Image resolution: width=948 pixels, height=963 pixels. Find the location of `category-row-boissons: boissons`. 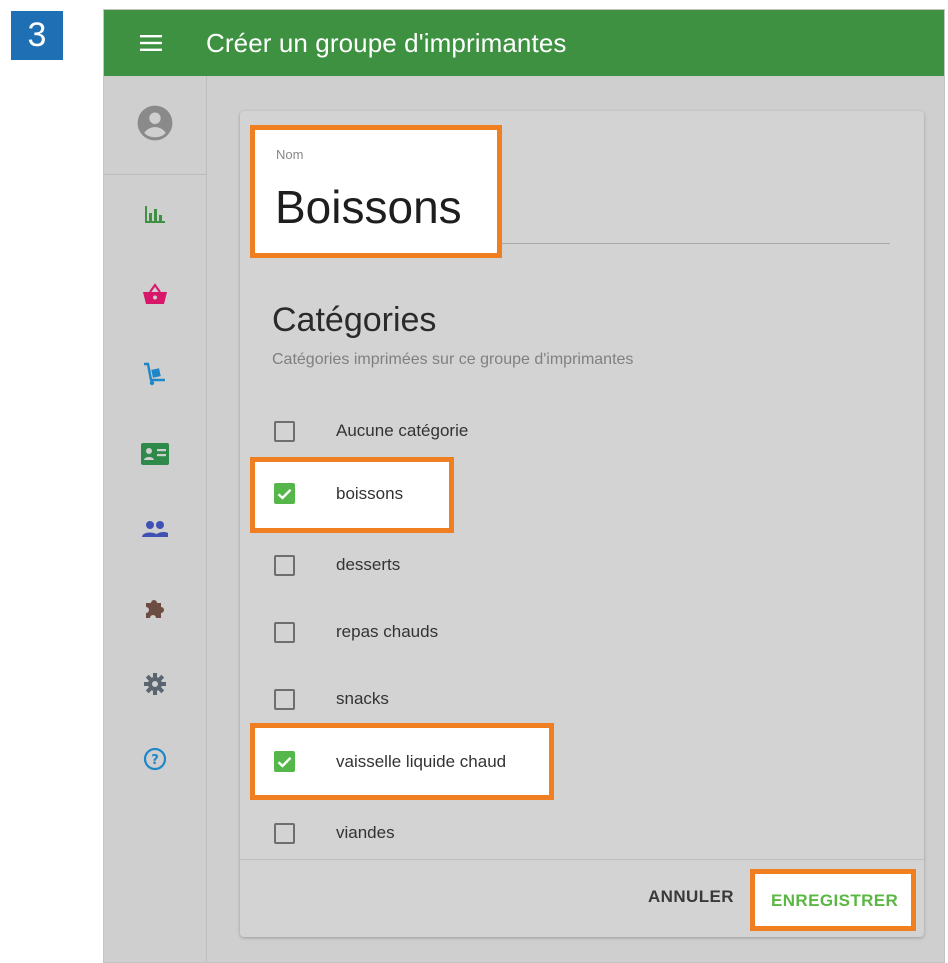

category-row-boissons: boissons is located at coordinates (338, 498).